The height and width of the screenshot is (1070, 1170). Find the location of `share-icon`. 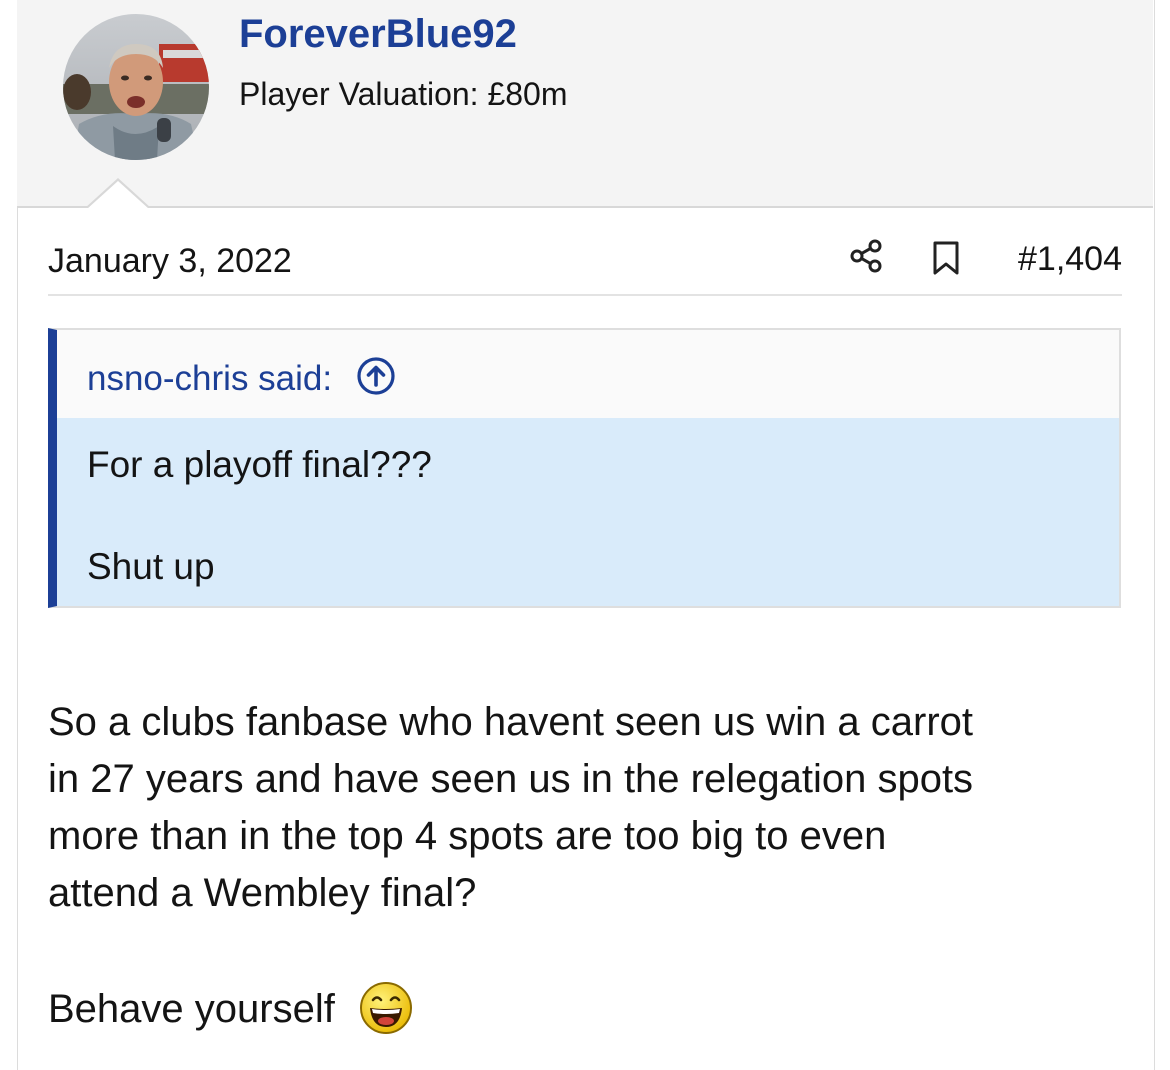

share-icon is located at coordinates (866, 256).